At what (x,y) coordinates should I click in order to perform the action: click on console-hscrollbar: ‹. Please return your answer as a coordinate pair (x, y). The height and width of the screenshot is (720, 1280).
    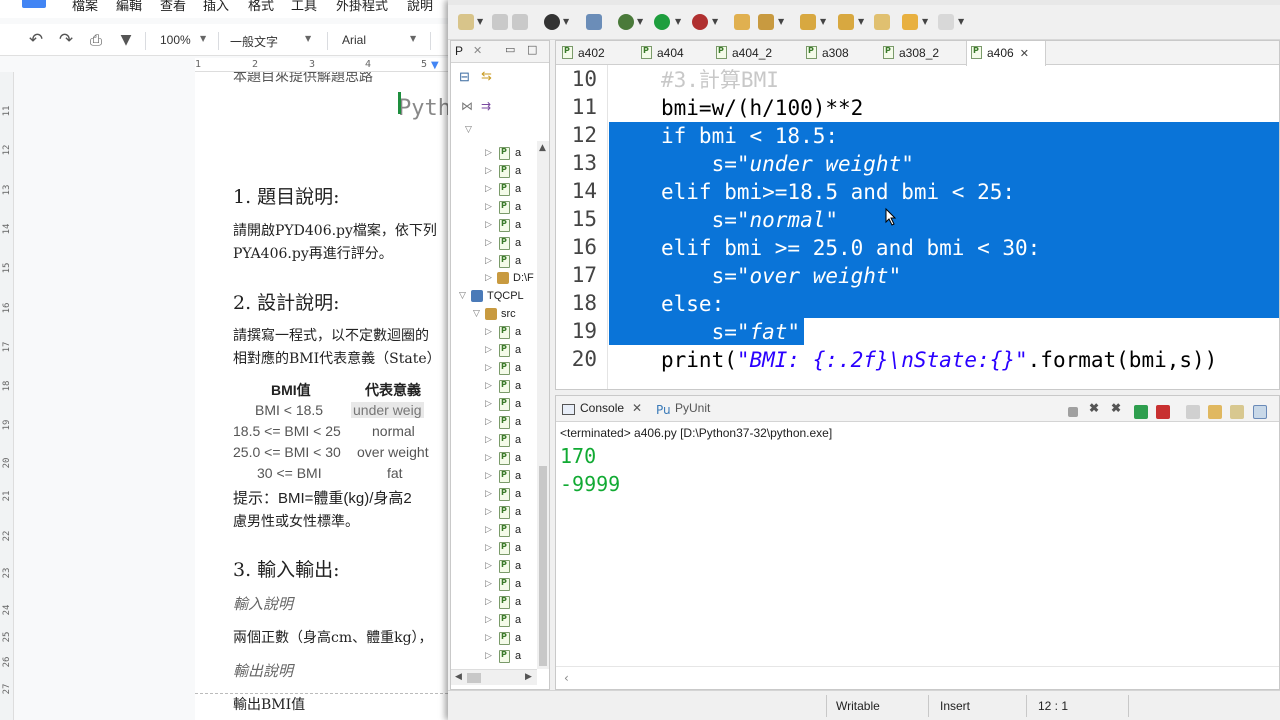
    Looking at the image, I should click on (917, 677).